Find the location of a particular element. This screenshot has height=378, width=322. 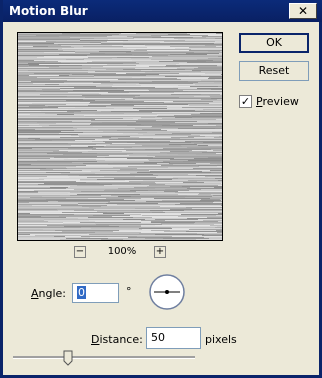

slider-track is located at coordinates (104, 357).